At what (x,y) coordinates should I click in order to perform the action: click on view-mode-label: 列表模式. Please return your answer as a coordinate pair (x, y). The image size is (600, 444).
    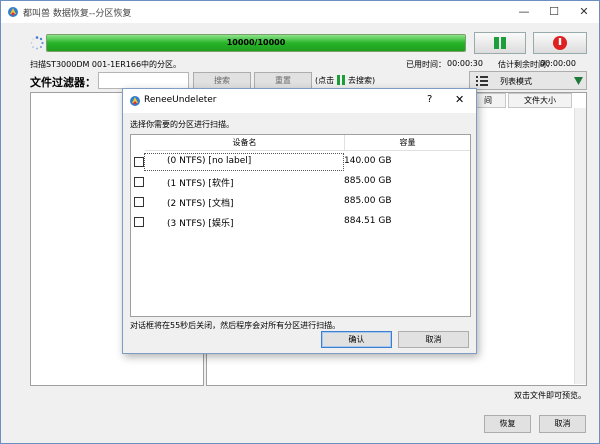
    Looking at the image, I should click on (516, 81).